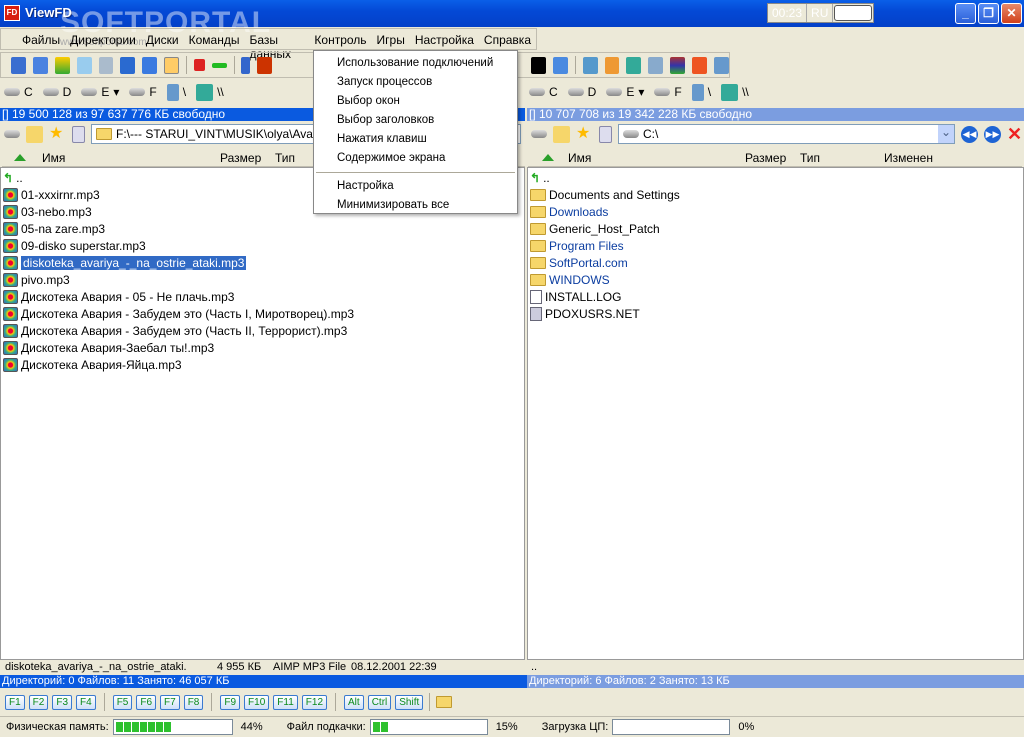 This screenshot has width=1024, height=737. What do you see at coordinates (538, 65) in the screenshot?
I see `monitor-icon` at bounding box center [538, 65].